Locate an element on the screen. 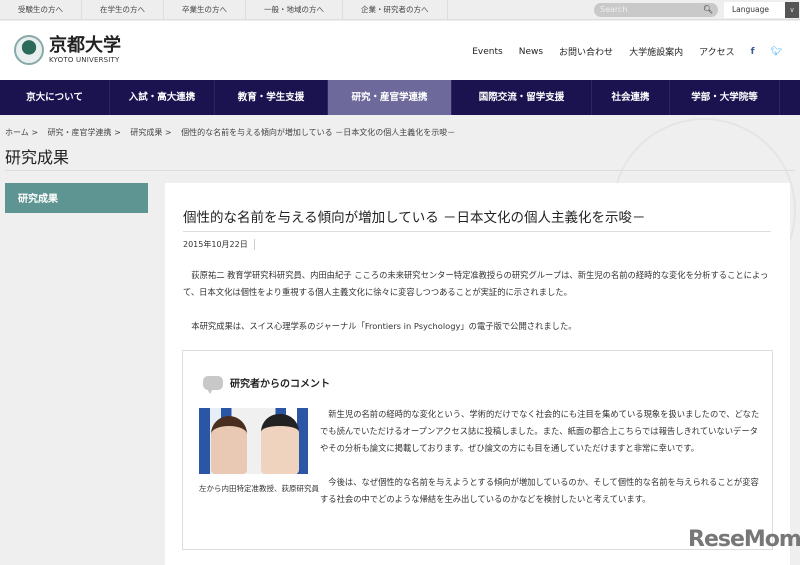 The height and width of the screenshot is (565, 800). language-select: Language ∨ is located at coordinates (761, 10).